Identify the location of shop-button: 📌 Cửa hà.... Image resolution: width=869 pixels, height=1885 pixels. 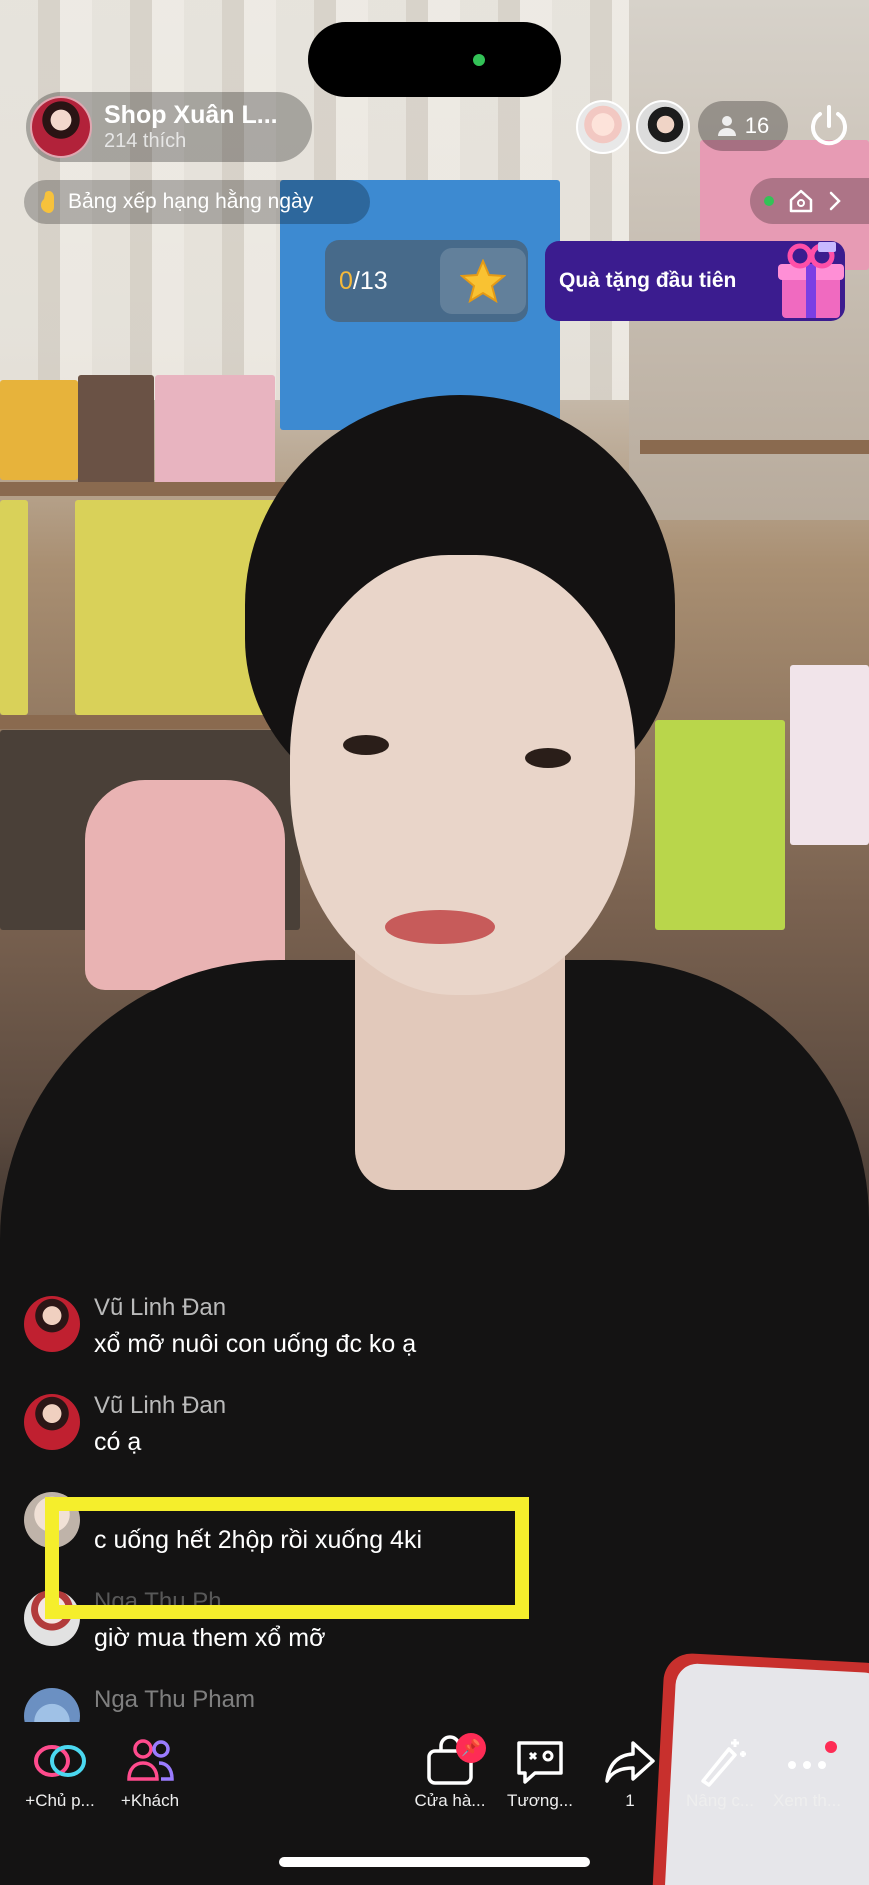
(450, 1772).